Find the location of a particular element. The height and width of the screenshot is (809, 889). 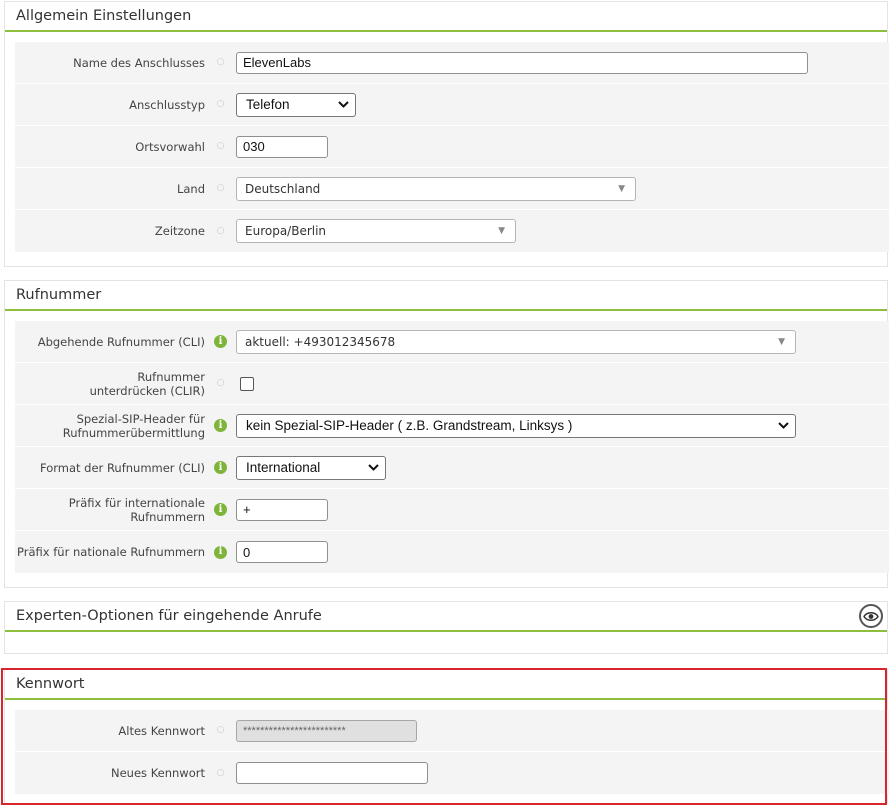

cli-value: aktuell: +493012345678 is located at coordinates (320, 341).